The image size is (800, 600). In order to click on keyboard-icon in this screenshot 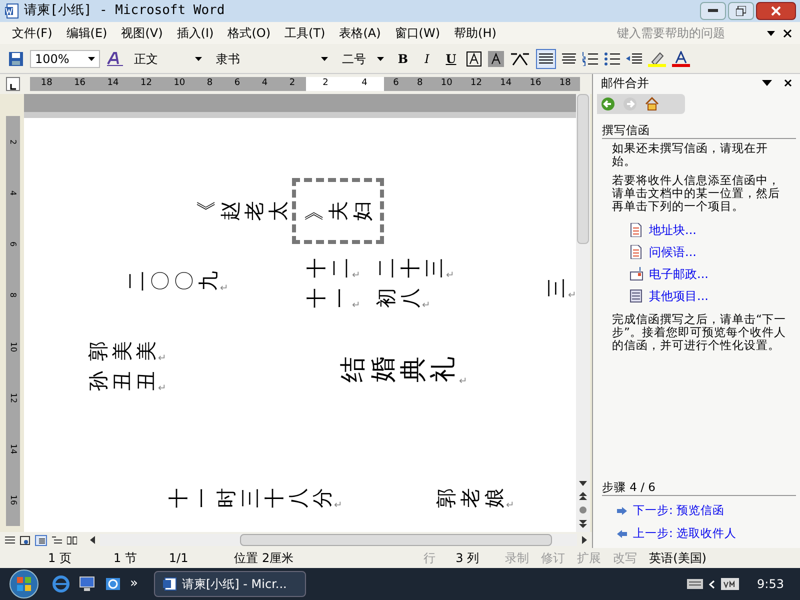, I will do `click(695, 584)`.